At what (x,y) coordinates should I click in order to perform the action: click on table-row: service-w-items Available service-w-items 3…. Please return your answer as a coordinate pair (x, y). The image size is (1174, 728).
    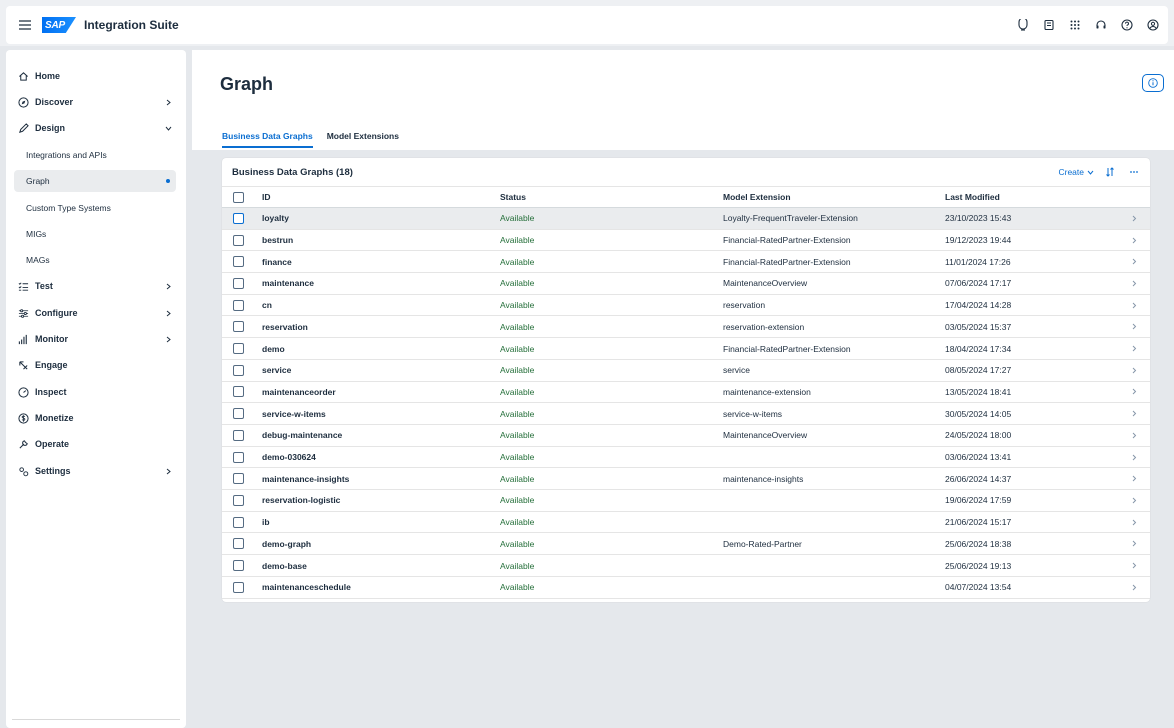
    Looking at the image, I should click on (686, 414).